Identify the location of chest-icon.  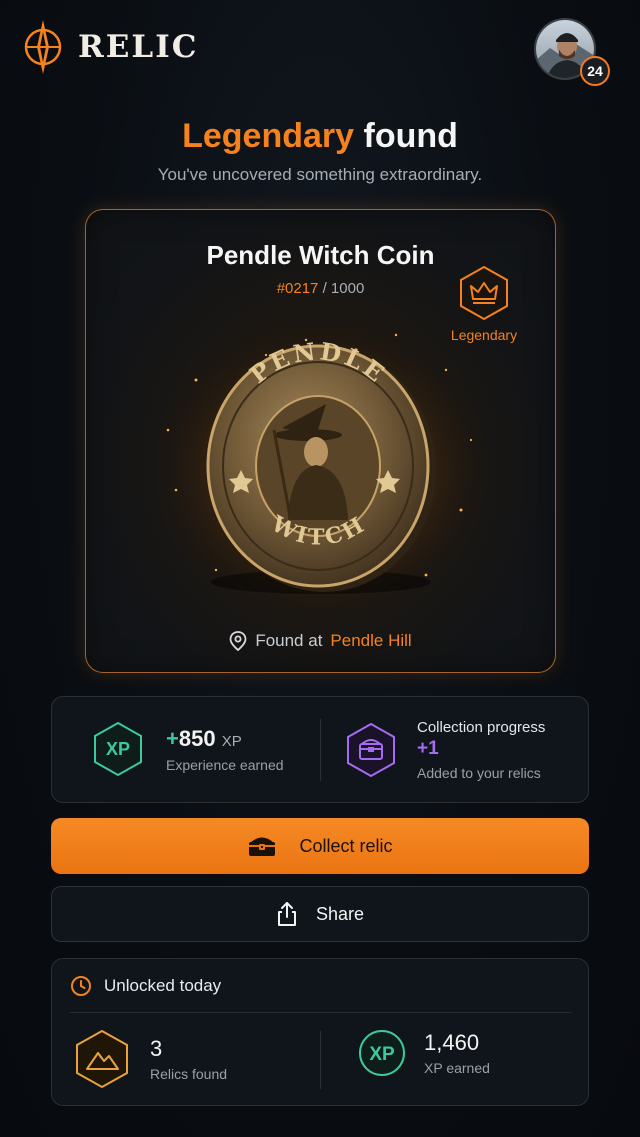
(262, 846).